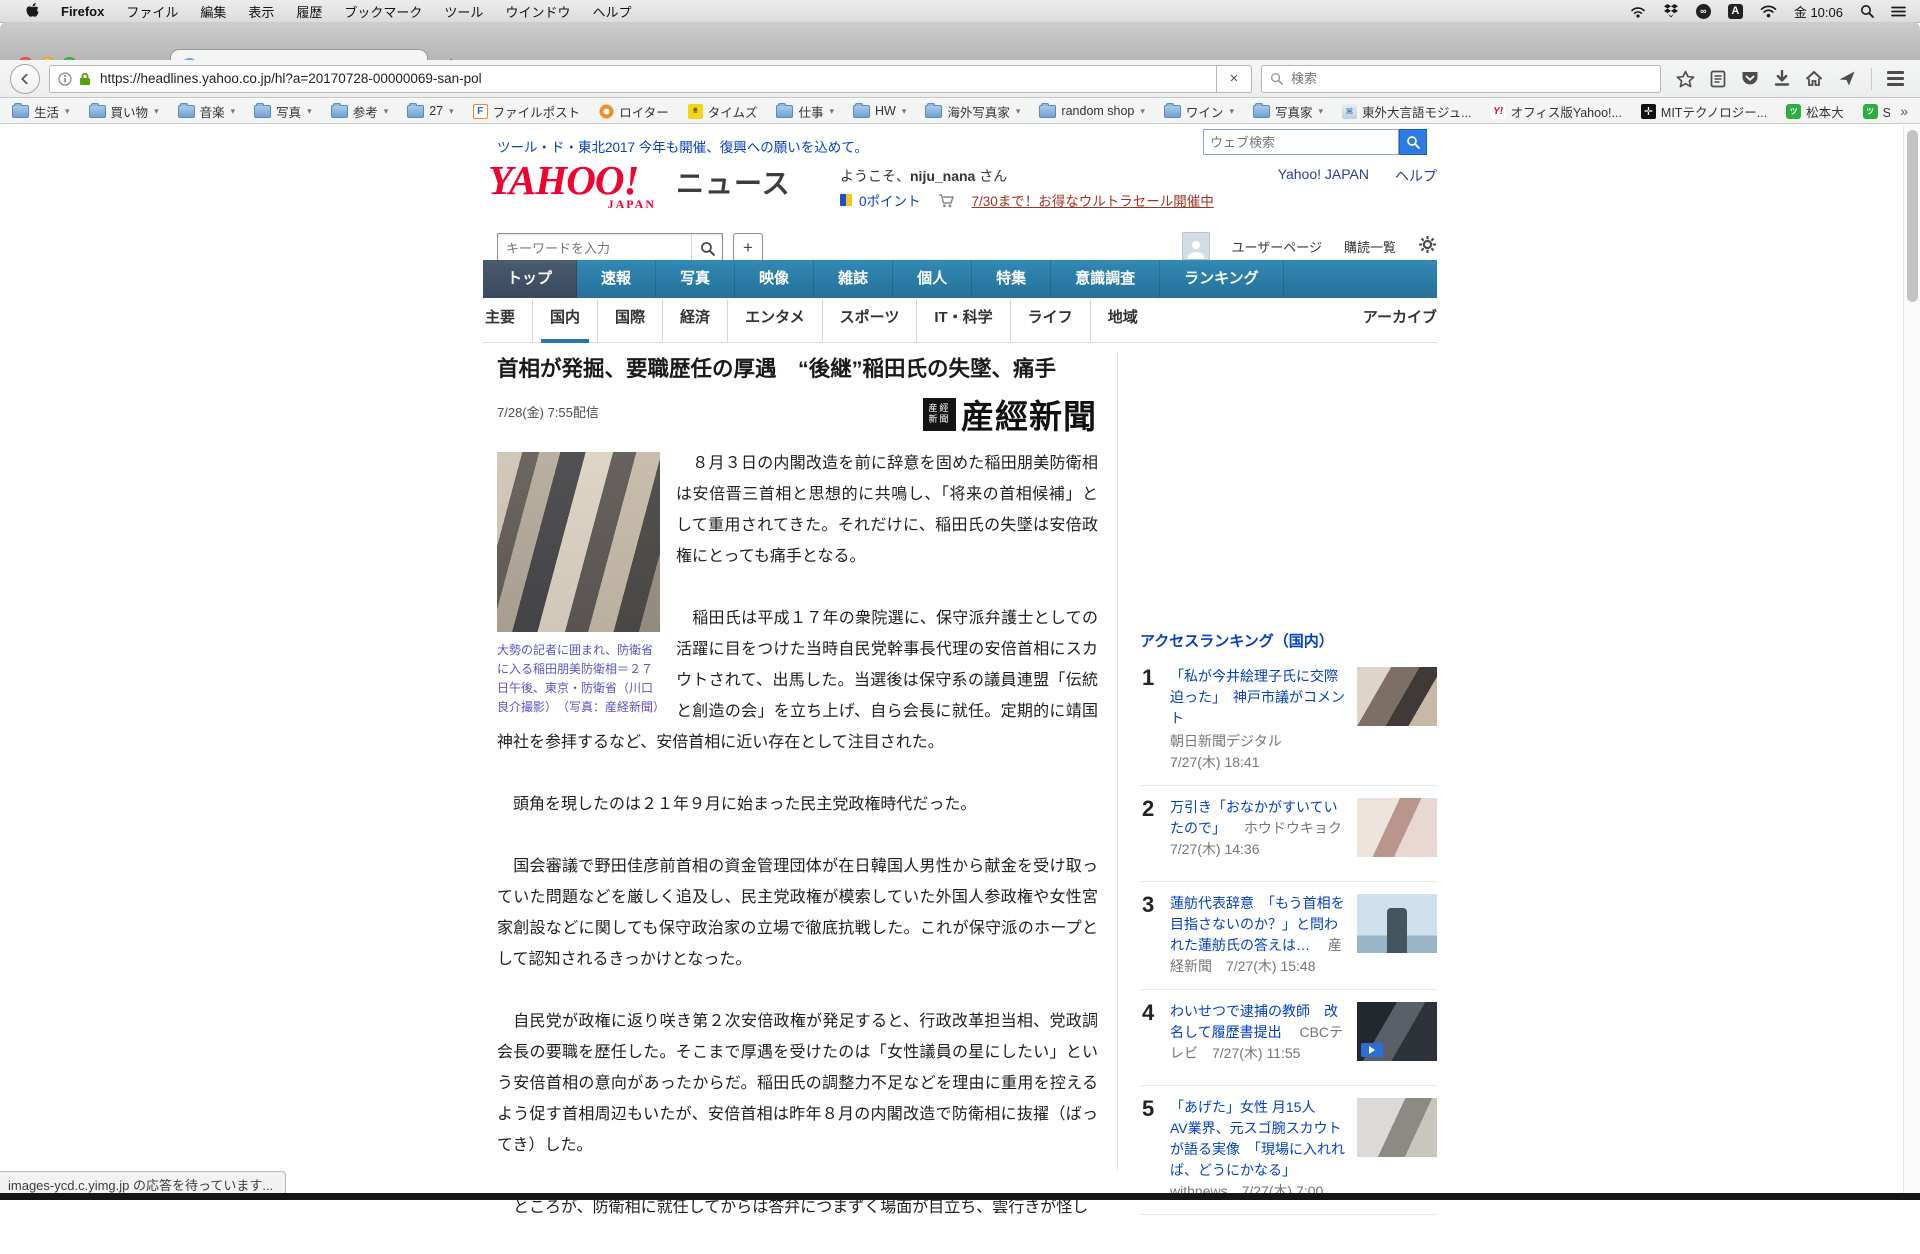 This screenshot has width=1920, height=1254. I want to click on menu-bookmarks: ブックマーク, so click(383, 11).